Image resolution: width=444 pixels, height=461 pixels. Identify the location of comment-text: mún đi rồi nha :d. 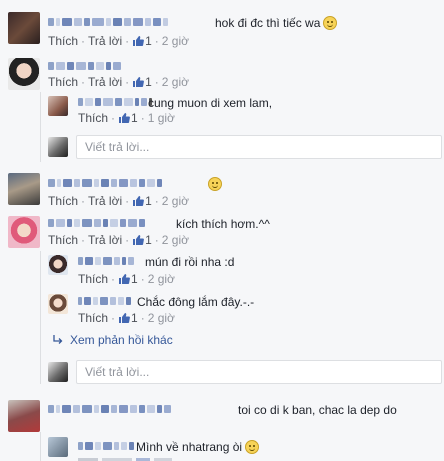
(190, 262).